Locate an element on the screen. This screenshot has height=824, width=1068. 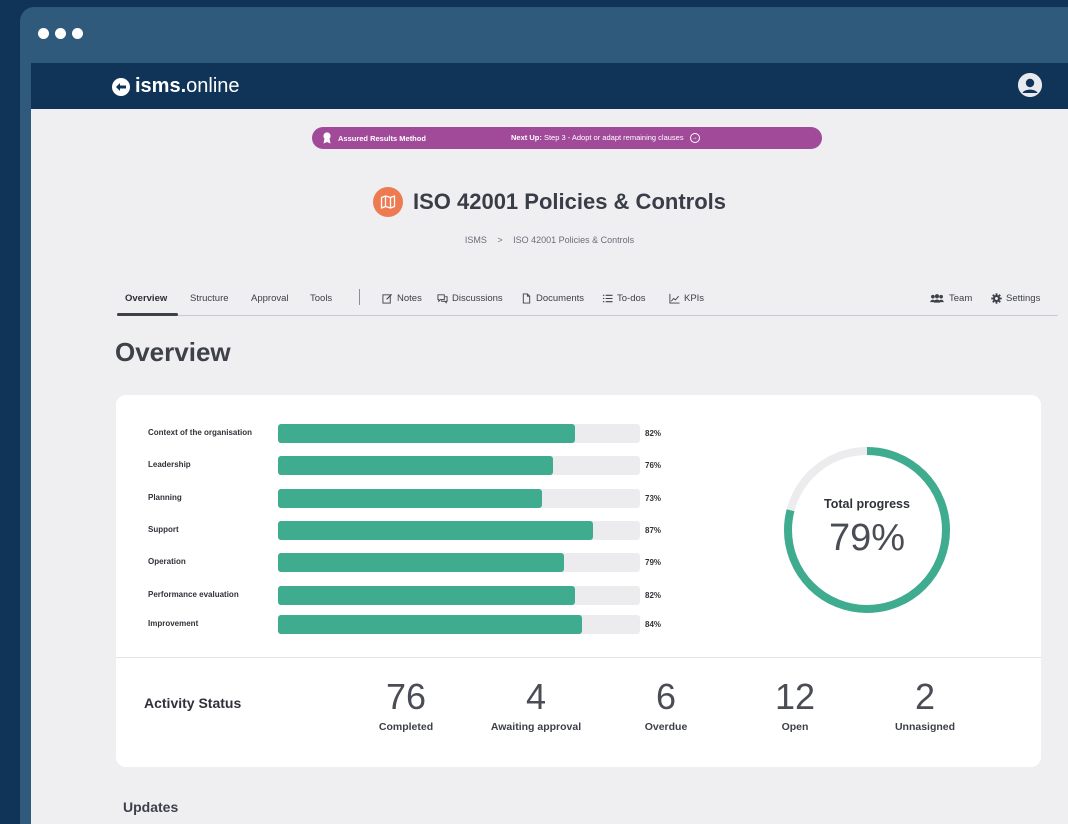
app-logo: isms. online is located at coordinates (175, 86).